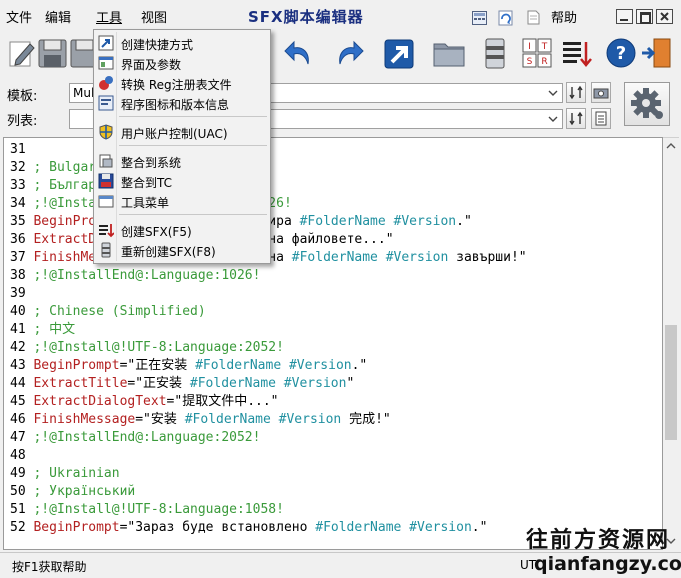 This screenshot has height=578, width=681. Describe the element at coordinates (106, 201) in the screenshot. I see `tool-menu-icon` at that location.